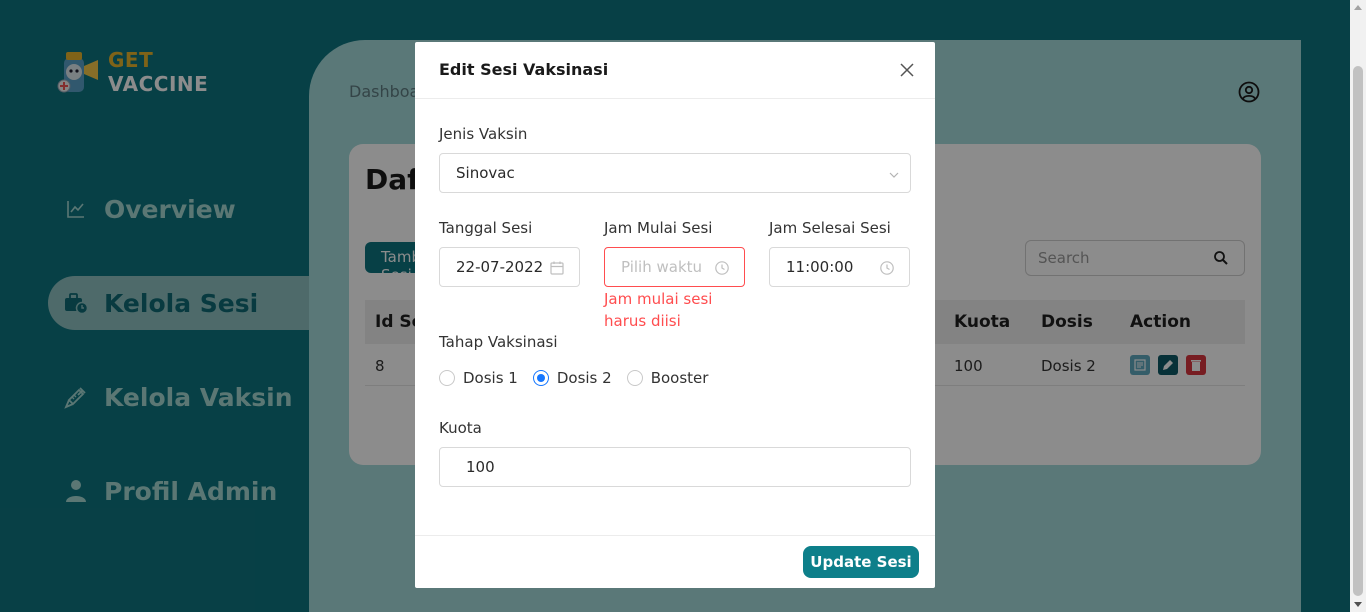 The image size is (1366, 612). What do you see at coordinates (1358, 7) in the screenshot?
I see `scroll-up-icon` at bounding box center [1358, 7].